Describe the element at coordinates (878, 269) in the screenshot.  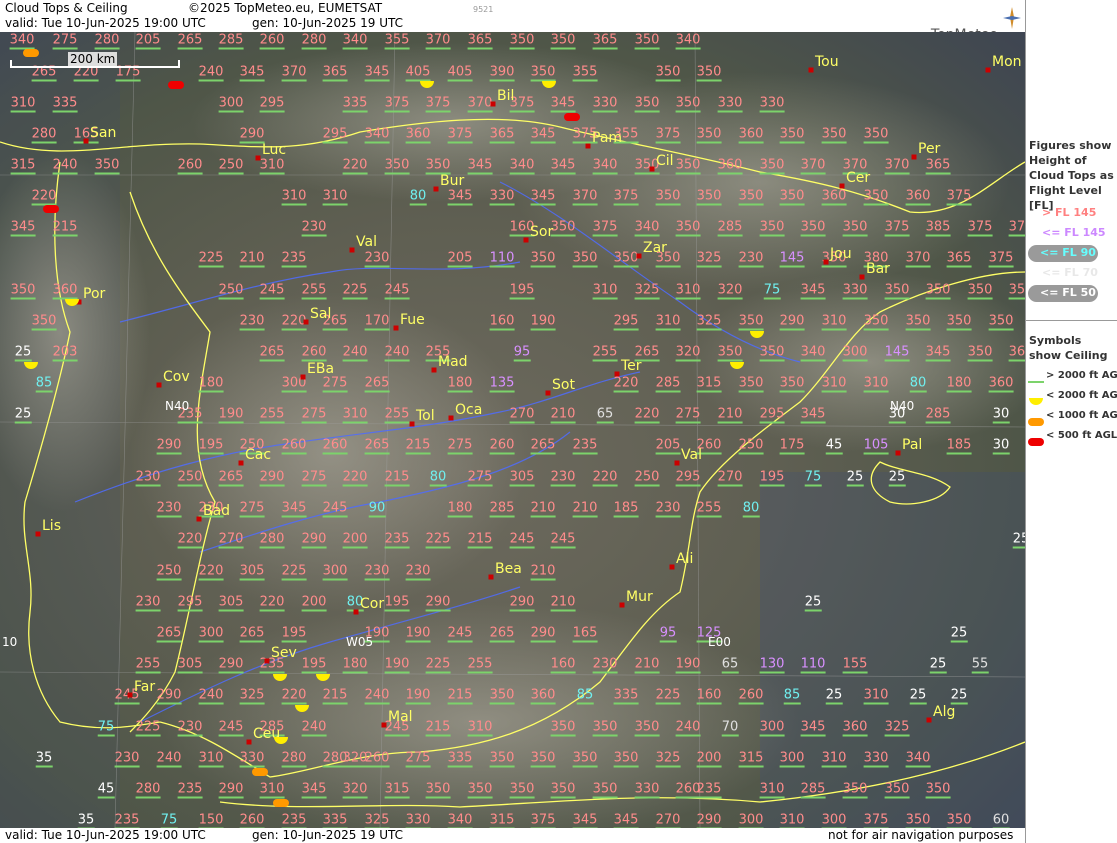
I see `city-label: Bar` at that location.